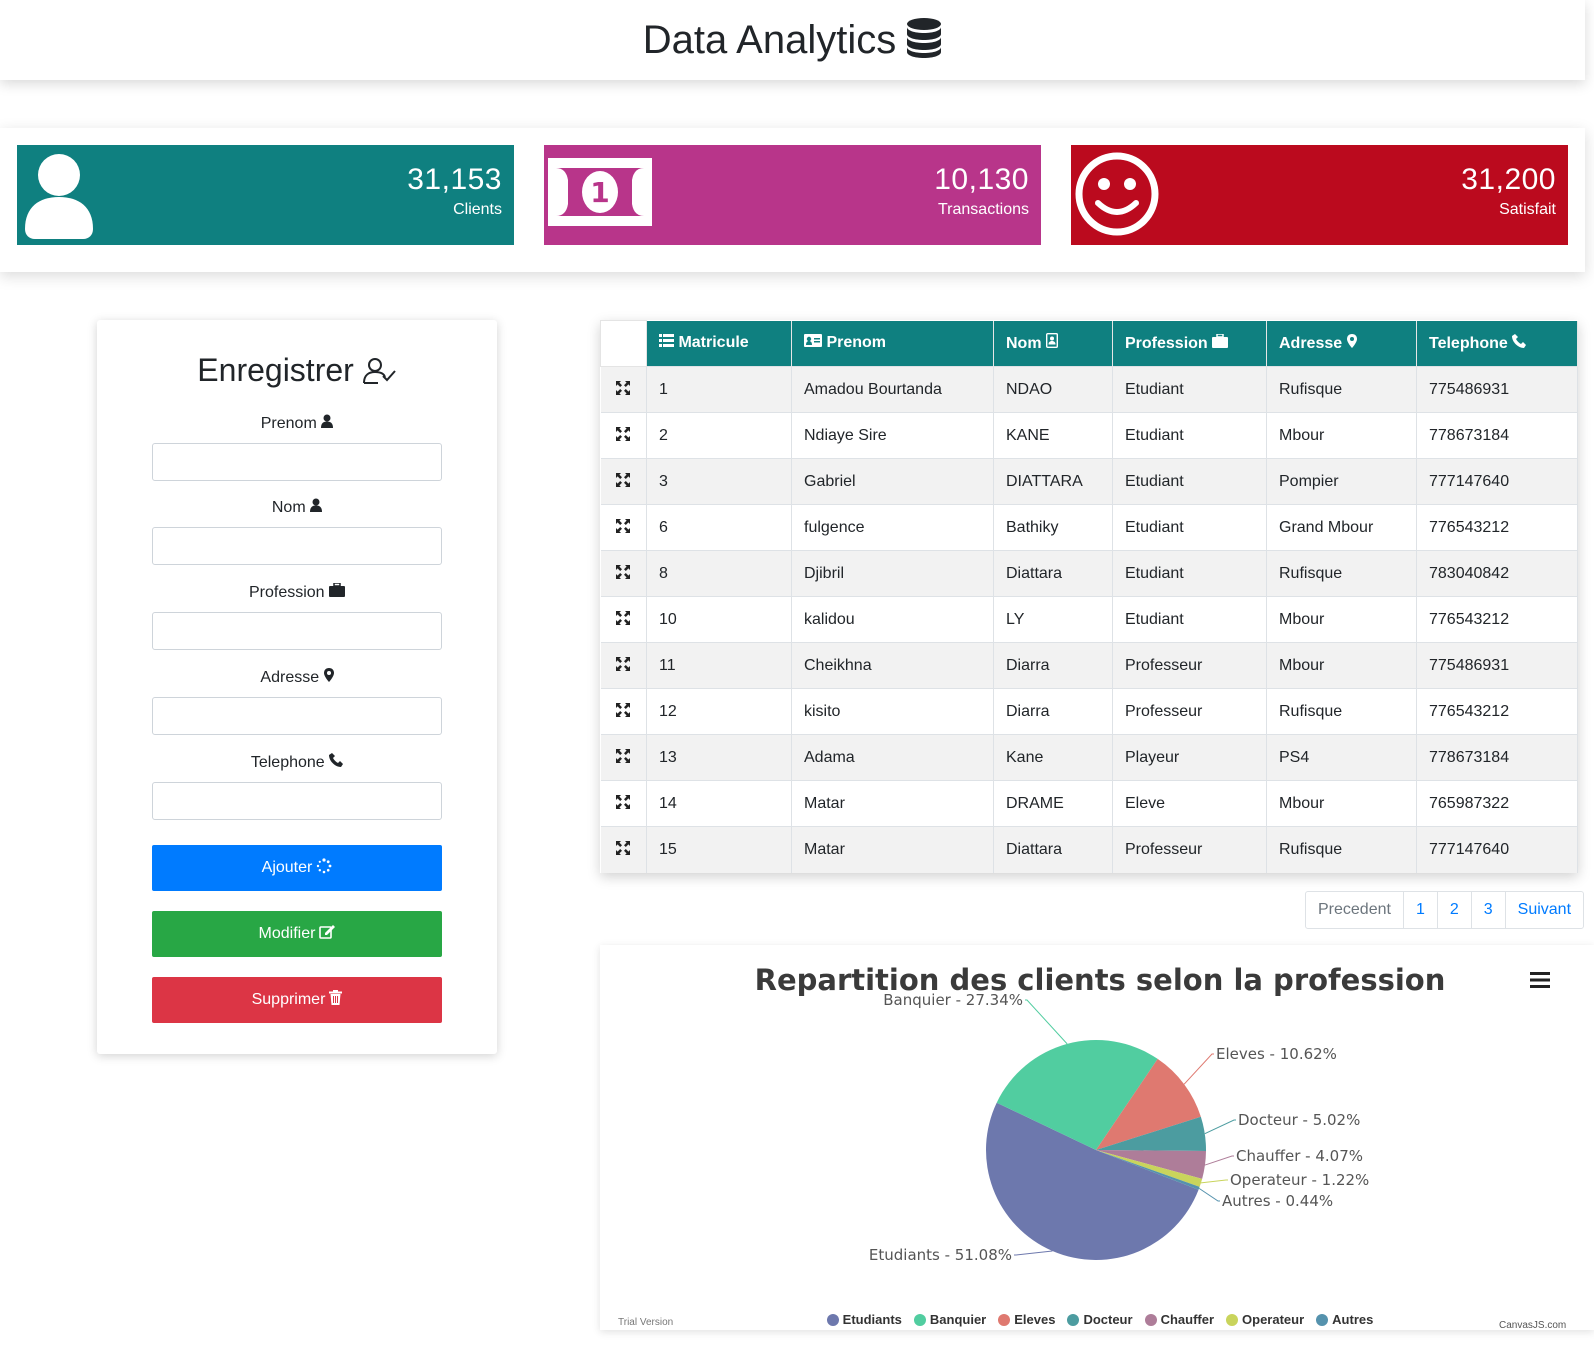 The height and width of the screenshot is (1362, 1594). What do you see at coordinates (297, 546) in the screenshot?
I see `nom-input` at bounding box center [297, 546].